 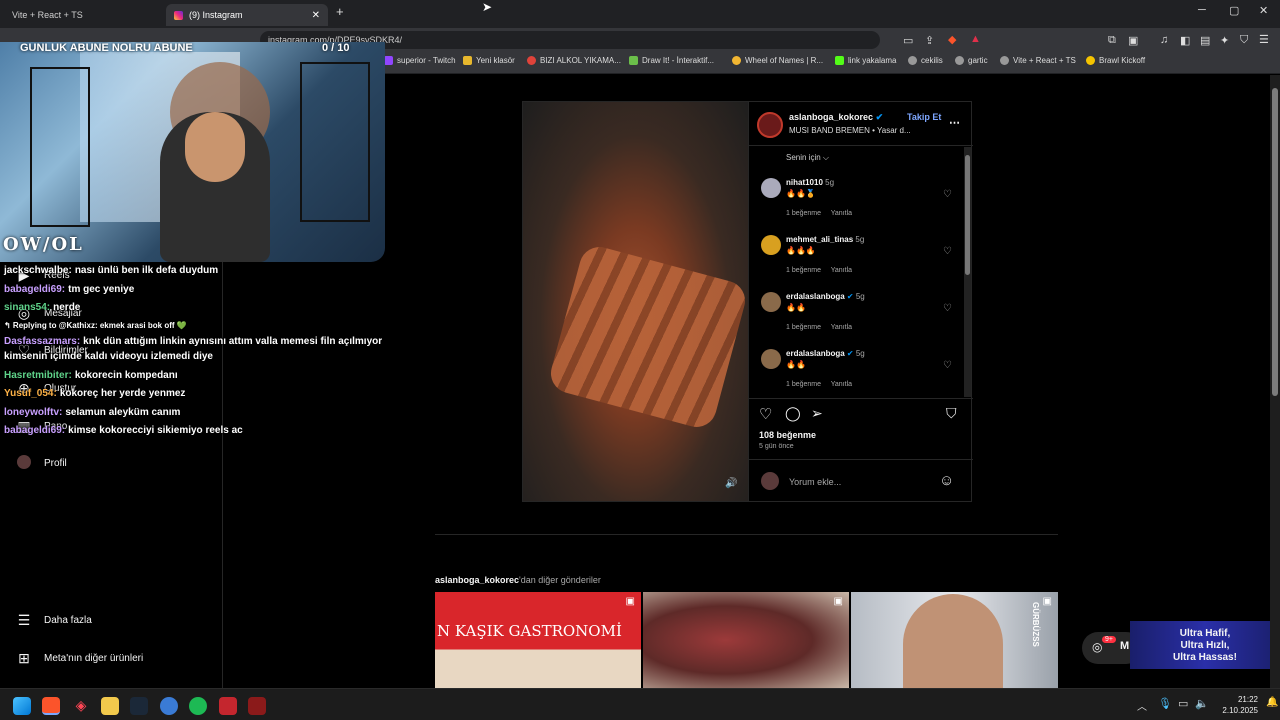 I want to click on volume-icon: 🔈, so click(x=1202, y=703).